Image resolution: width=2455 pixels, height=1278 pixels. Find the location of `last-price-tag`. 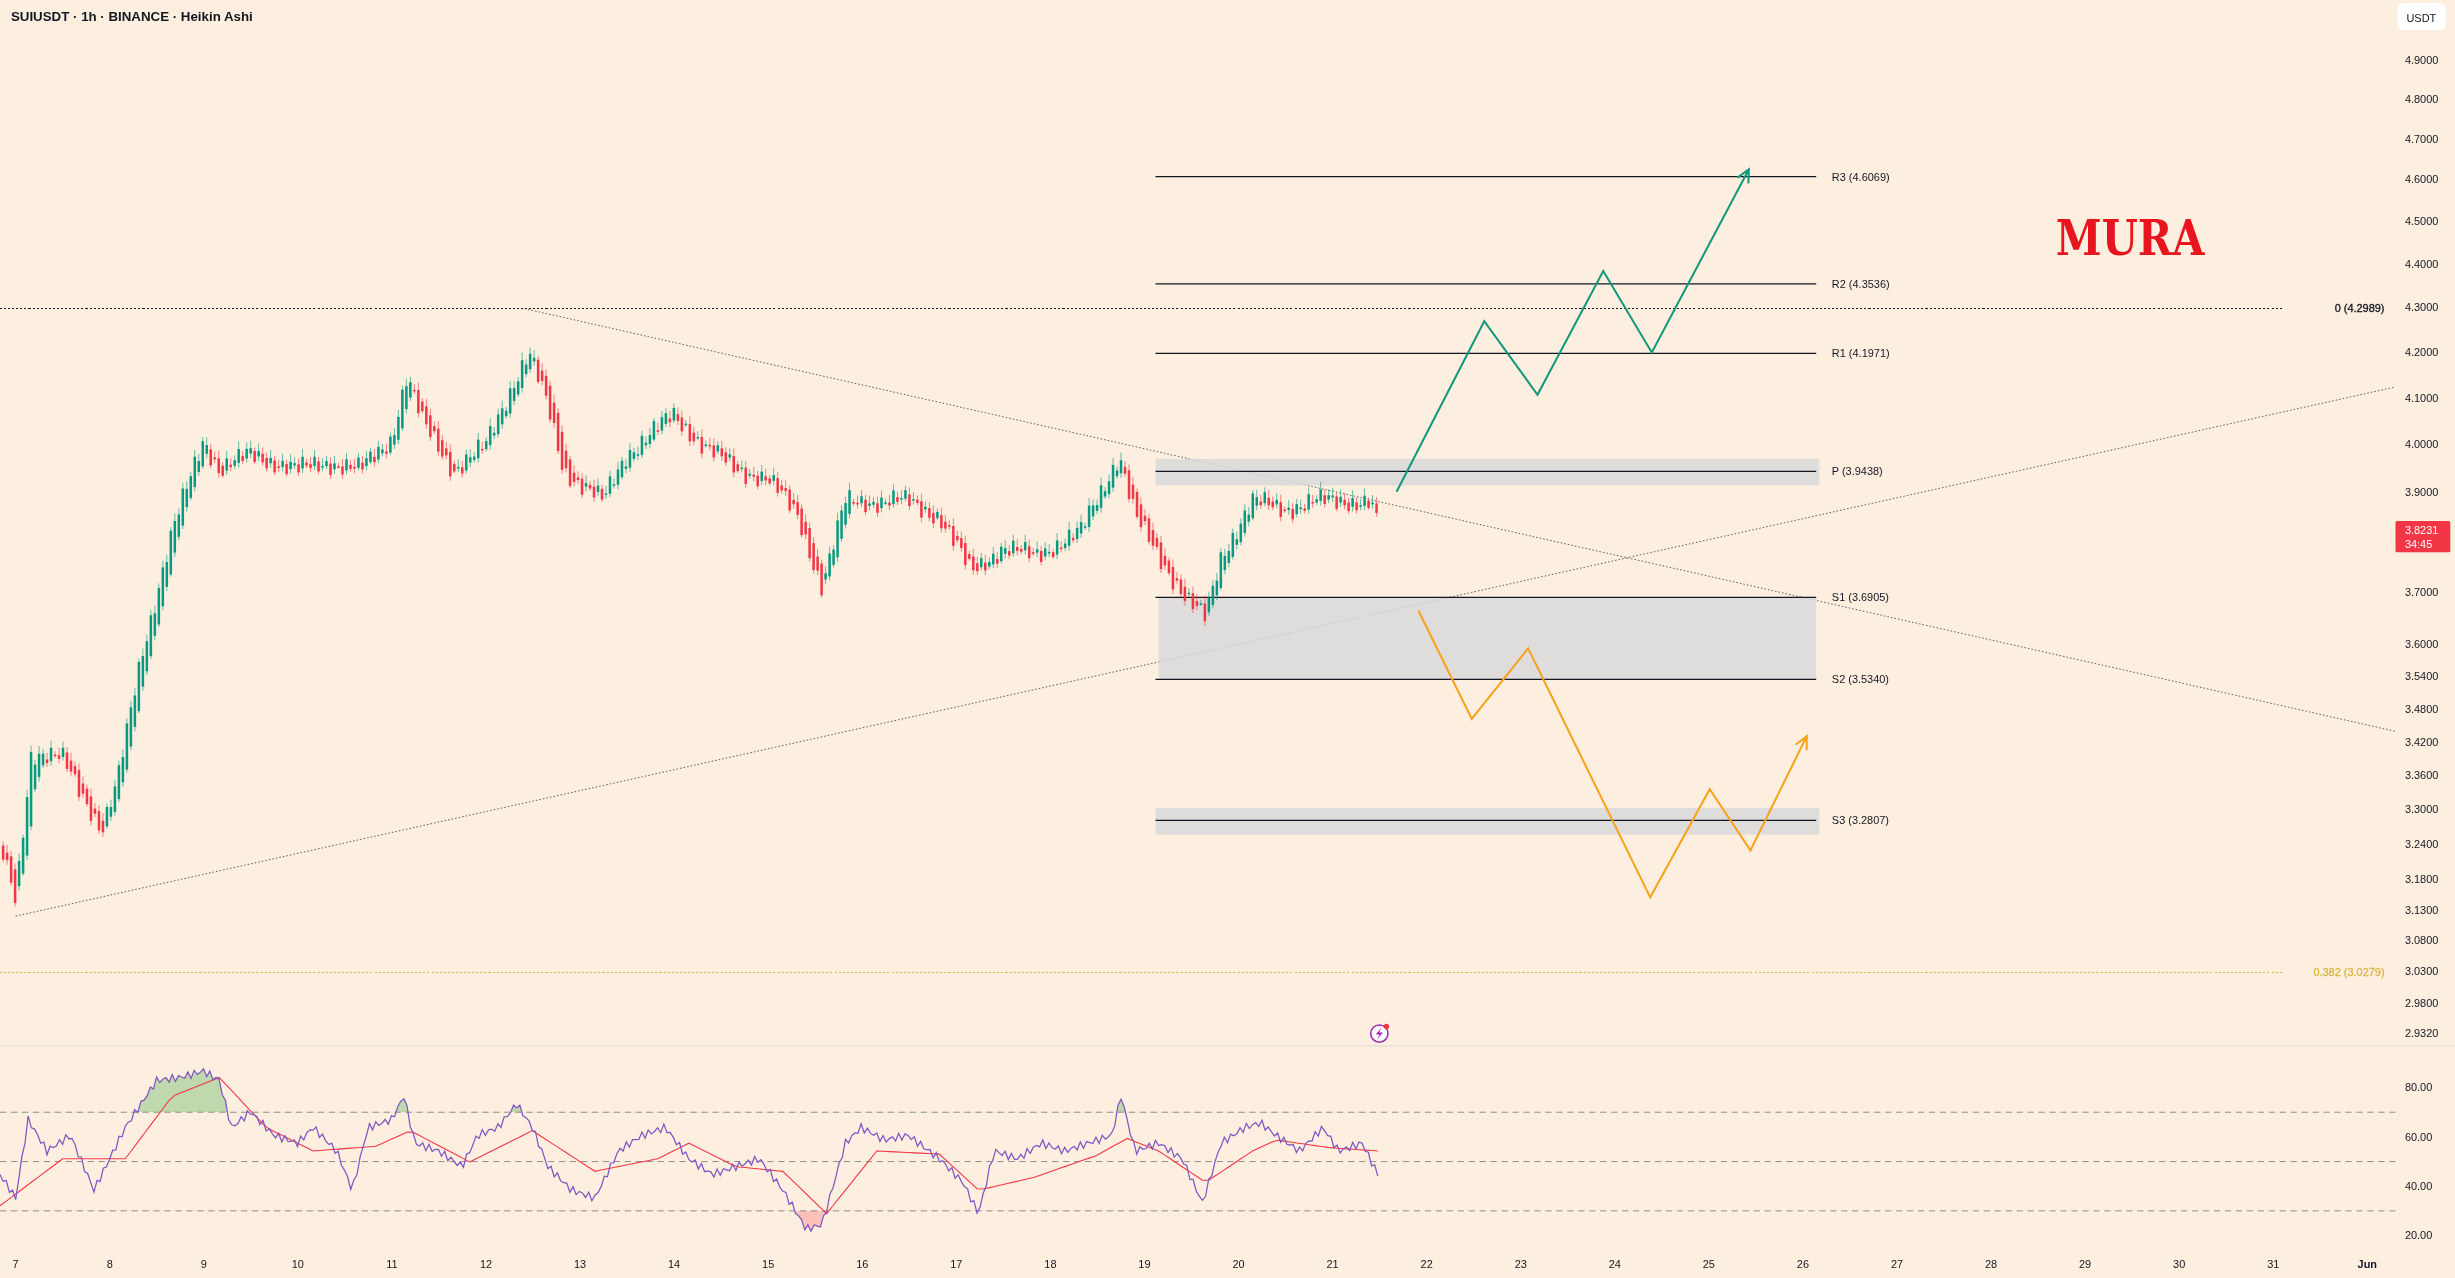

last-price-tag is located at coordinates (2423, 536).